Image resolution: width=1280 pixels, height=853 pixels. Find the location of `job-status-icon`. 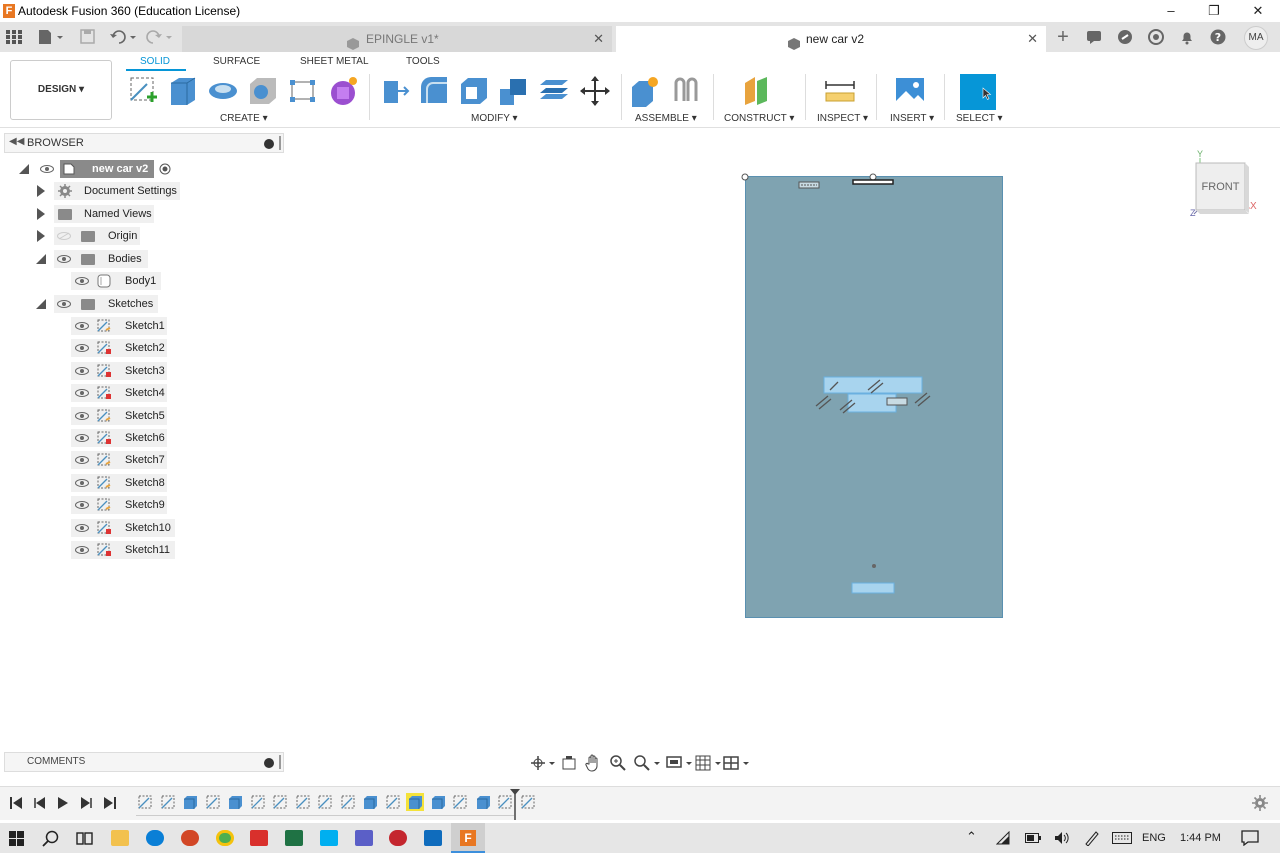

job-status-icon is located at coordinates (1094, 37).